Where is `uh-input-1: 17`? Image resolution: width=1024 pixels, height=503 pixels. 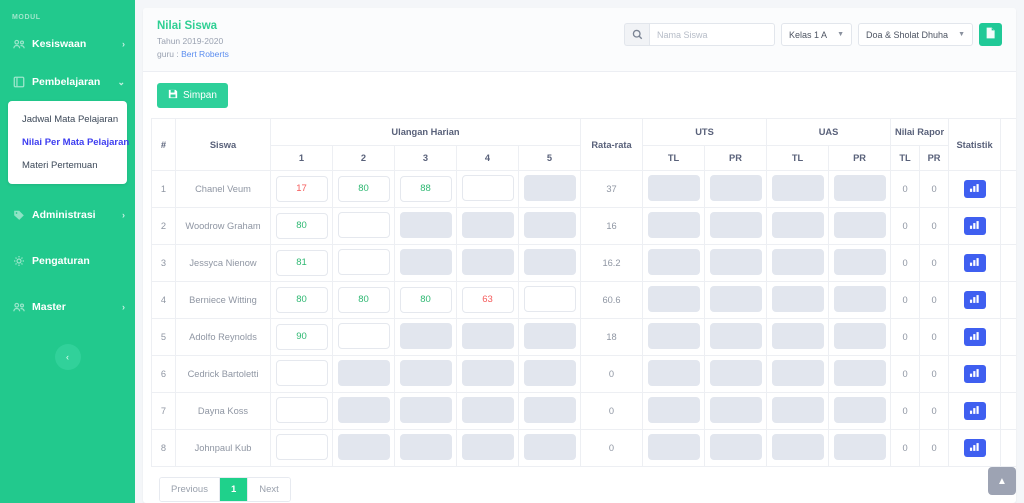 uh-input-1: 17 is located at coordinates (301, 189).